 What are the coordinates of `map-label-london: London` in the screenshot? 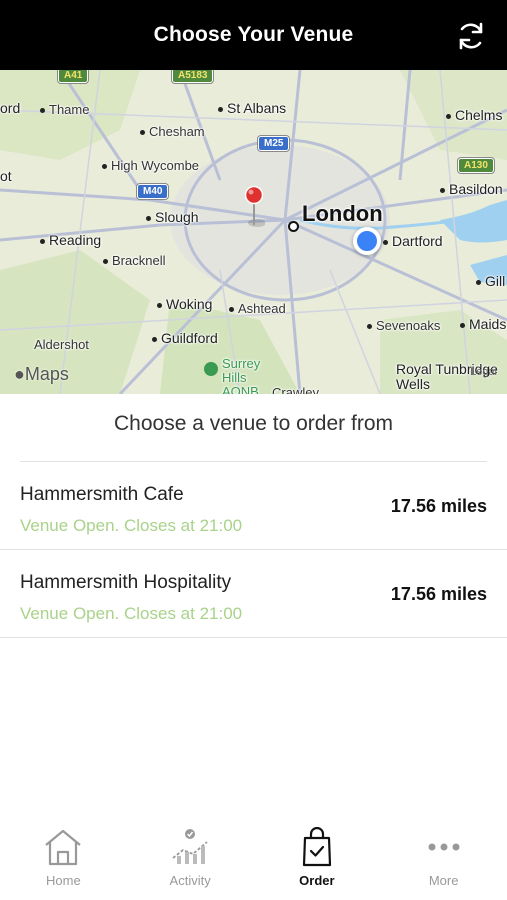 It's located at (342, 213).